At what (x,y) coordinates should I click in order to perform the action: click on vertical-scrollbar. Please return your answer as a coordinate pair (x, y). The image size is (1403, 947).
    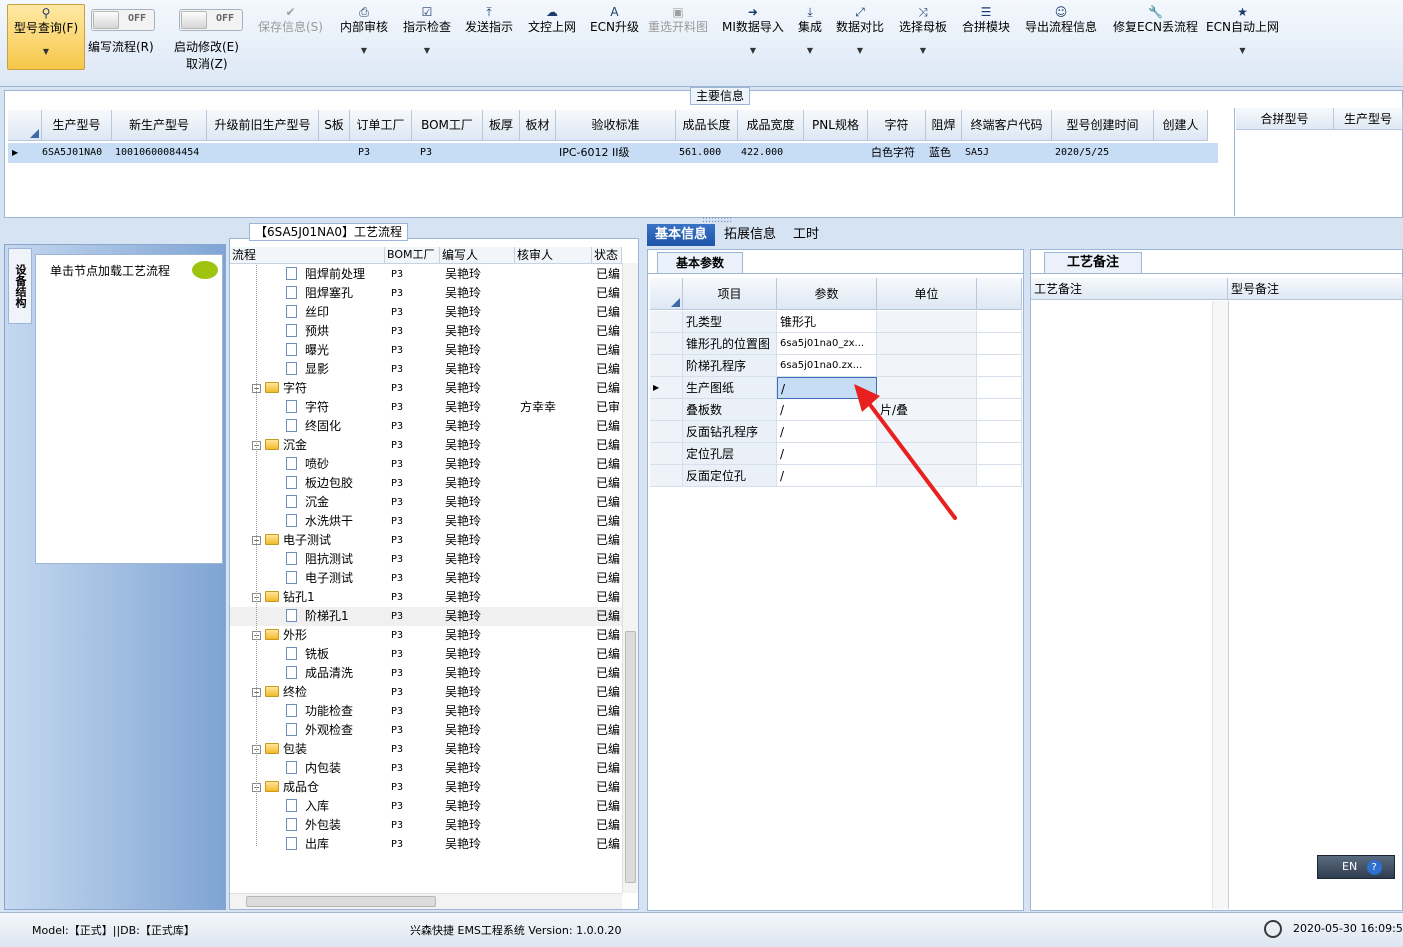
    Looking at the image, I should click on (630, 578).